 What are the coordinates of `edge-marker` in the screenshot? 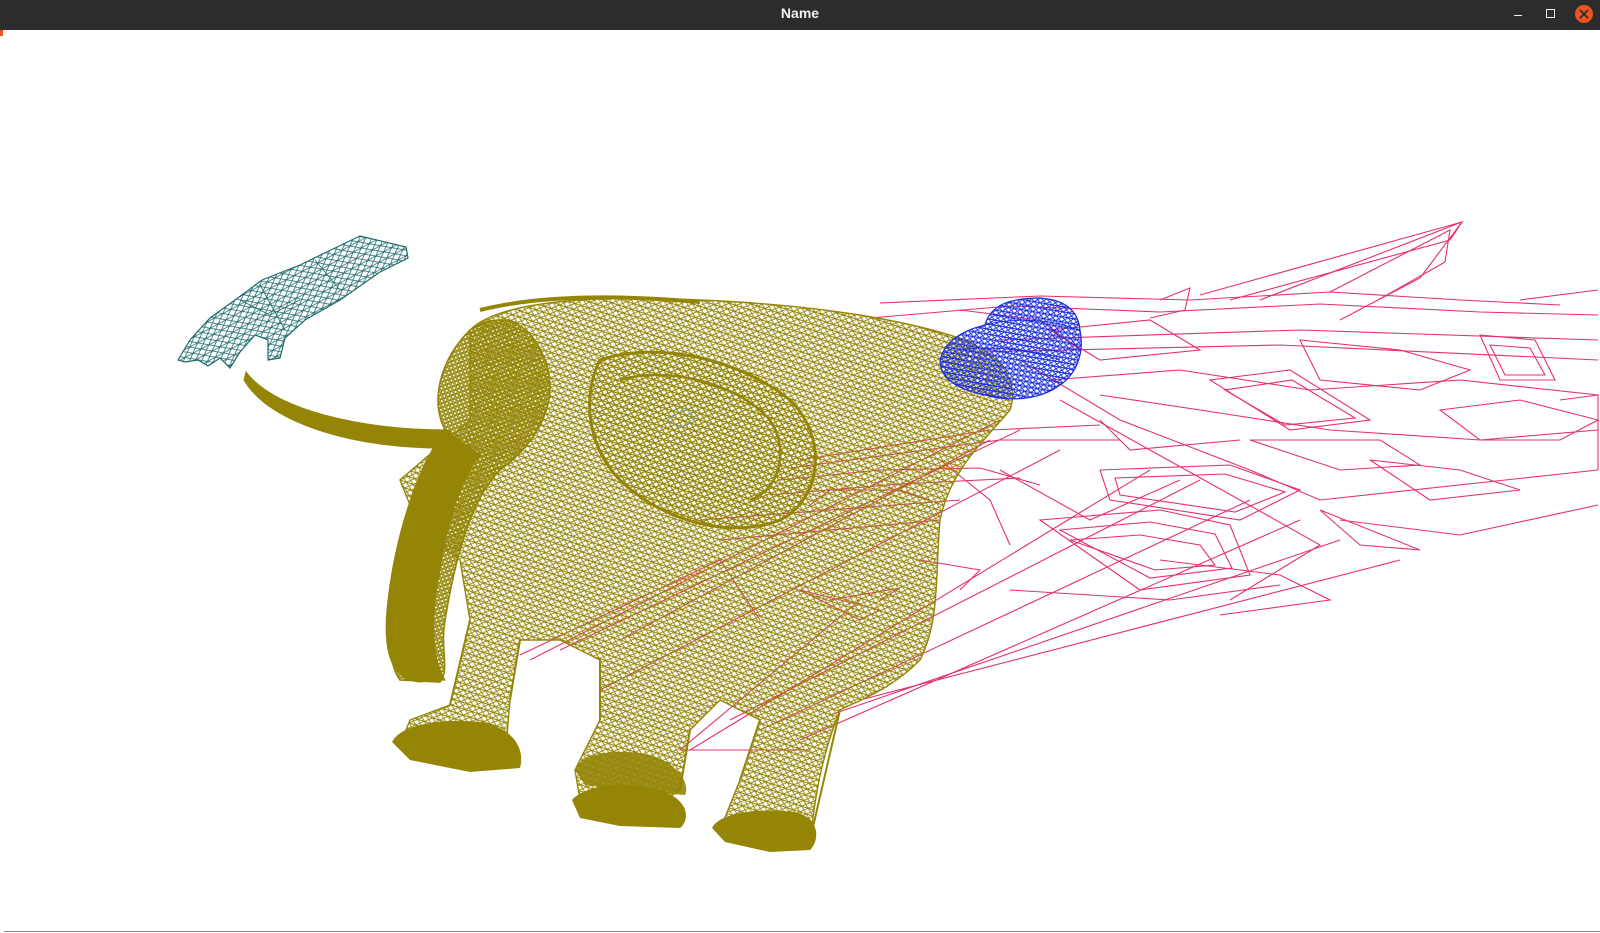 It's located at (1, 33).